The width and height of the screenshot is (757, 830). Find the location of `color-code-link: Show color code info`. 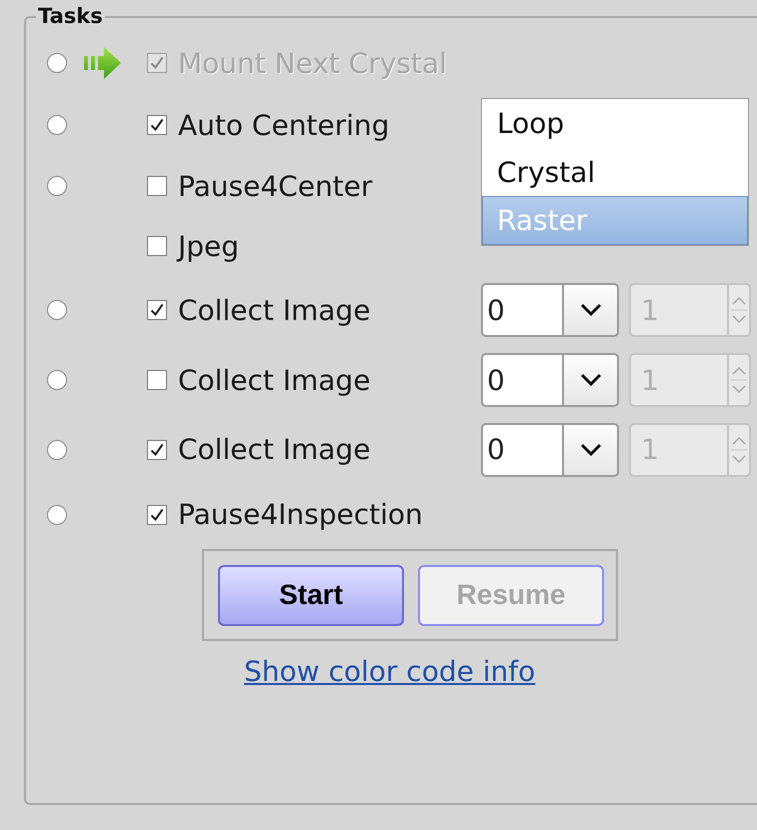

color-code-link: Show color code info is located at coordinates (390, 671).